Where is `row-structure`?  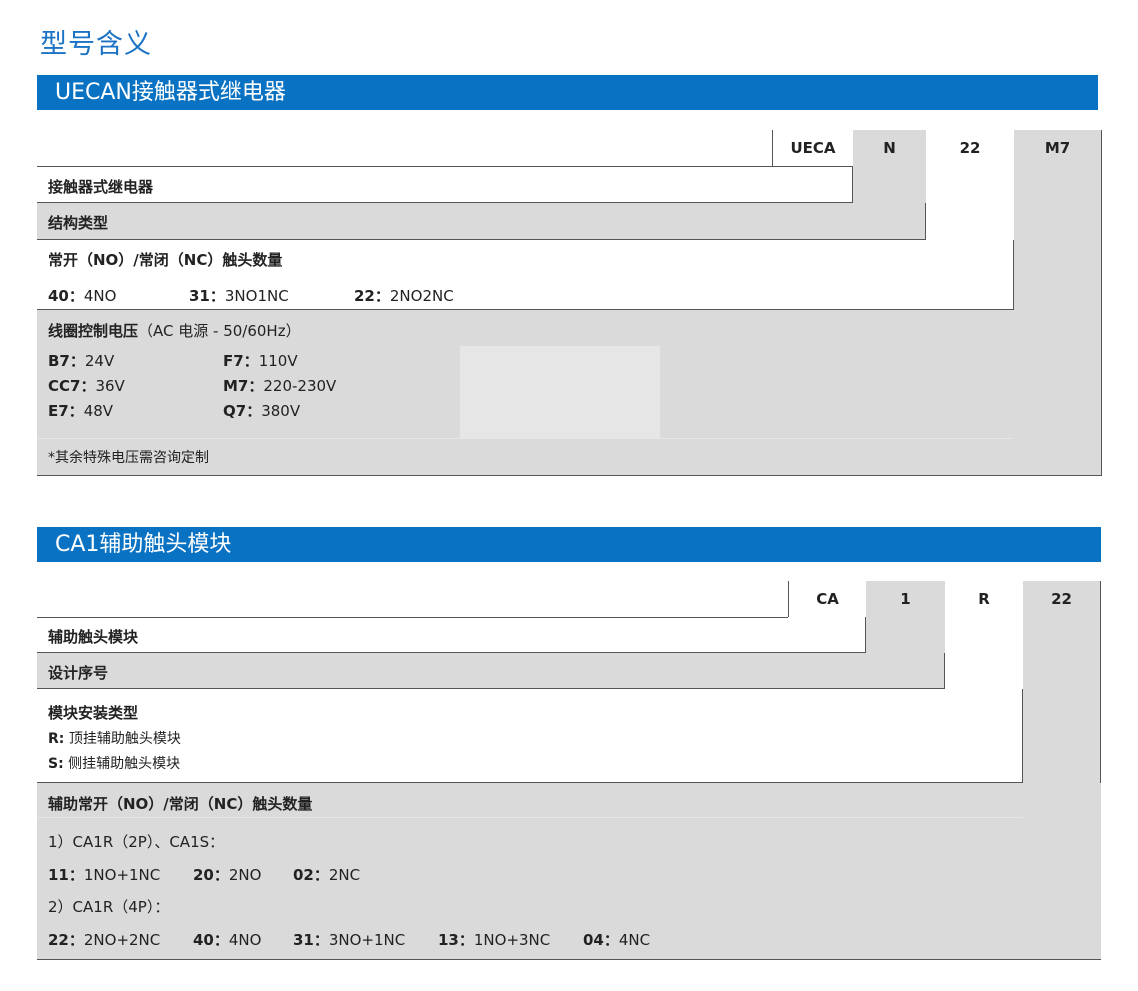
row-structure is located at coordinates (481, 221).